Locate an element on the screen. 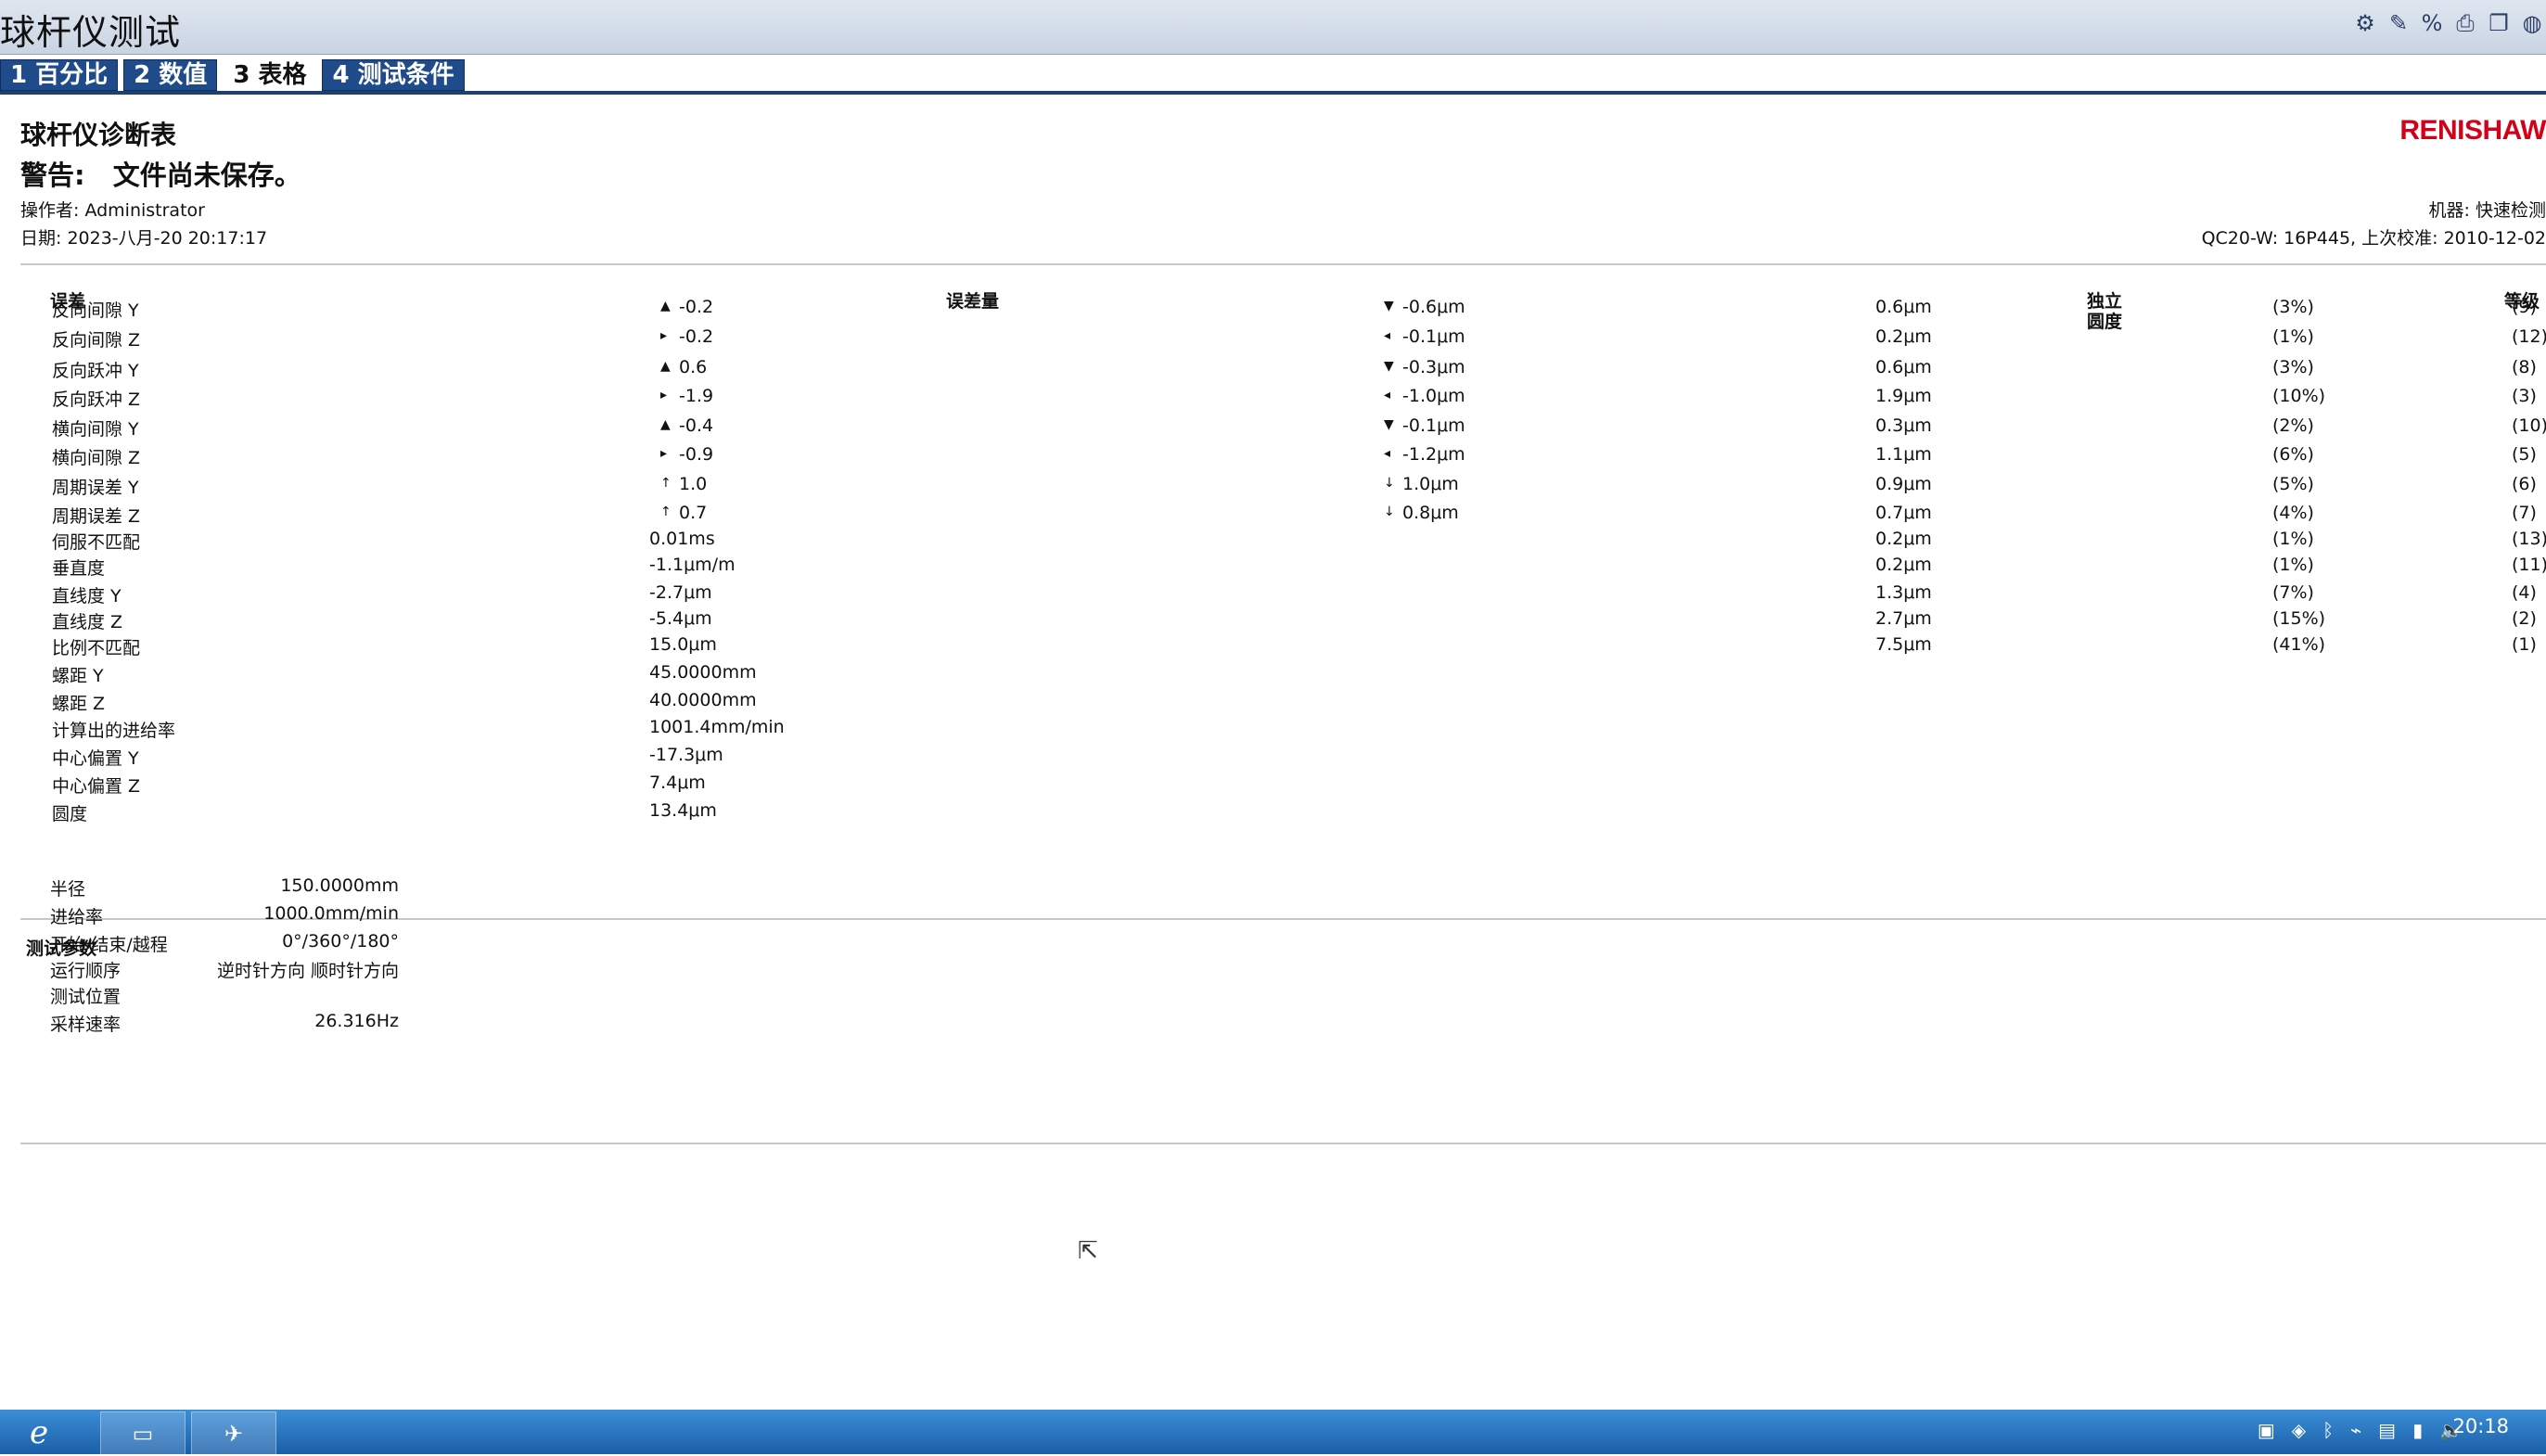  param-value: 26.316Hz is located at coordinates (356, 1021).